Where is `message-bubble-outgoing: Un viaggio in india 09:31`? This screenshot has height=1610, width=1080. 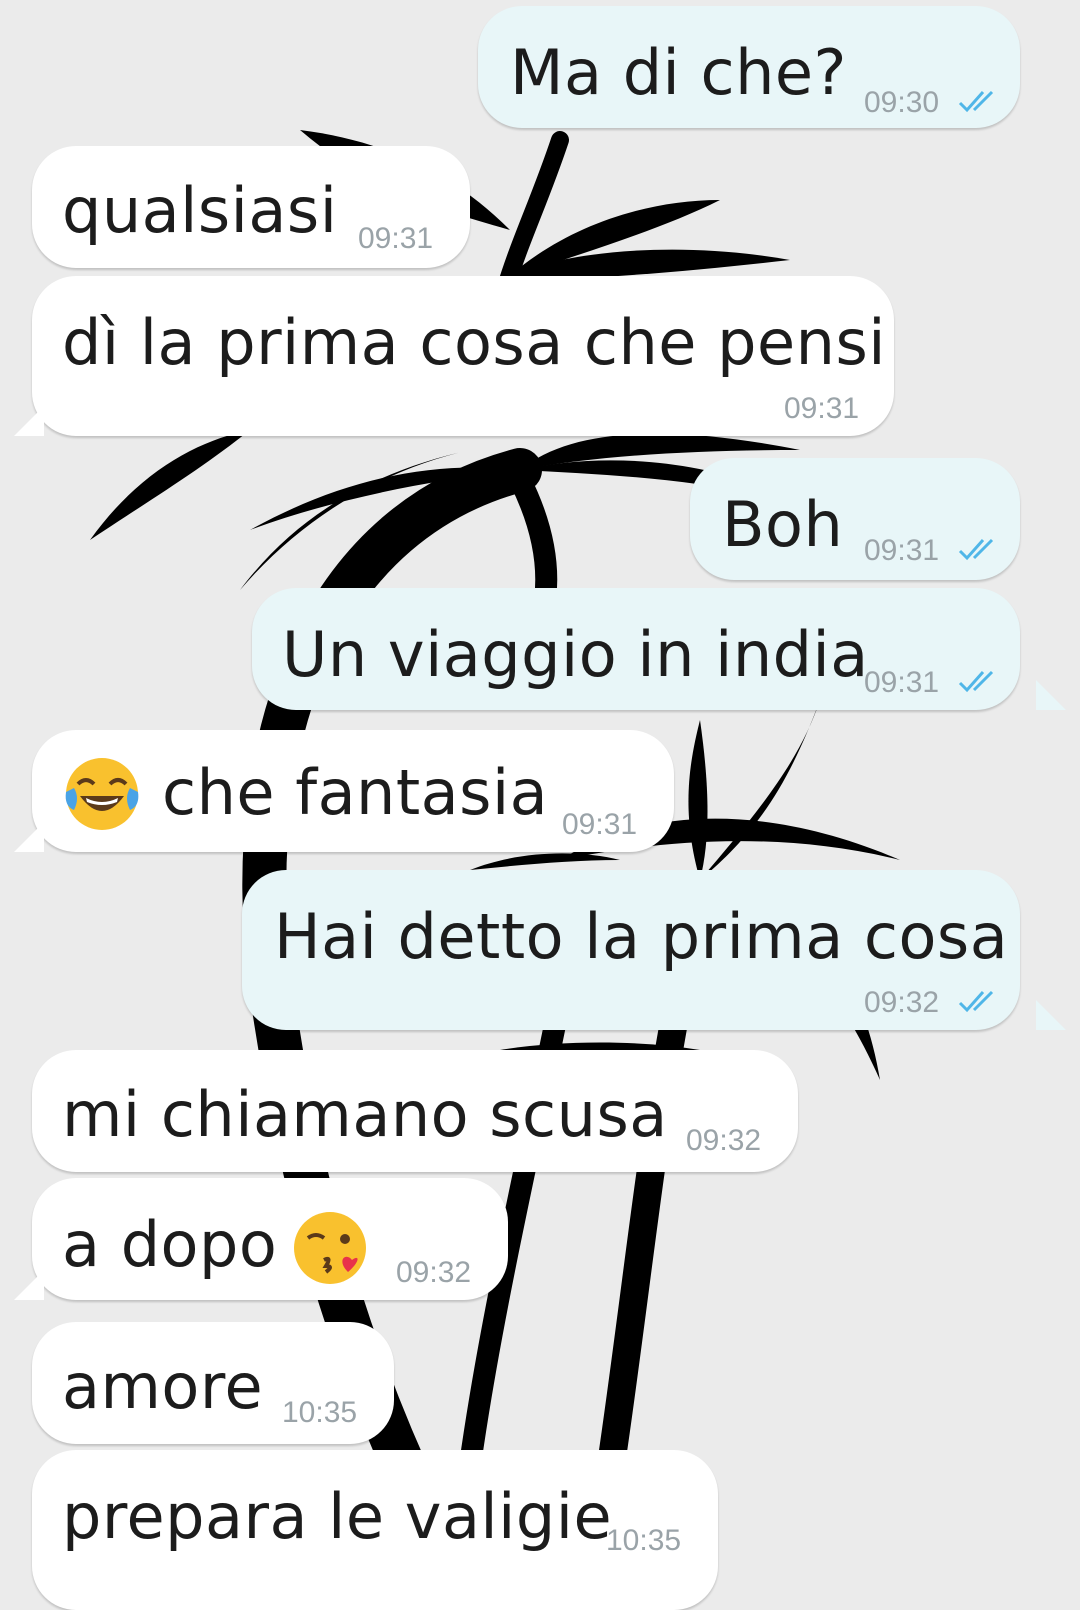 message-bubble-outgoing: Un viaggio in india 09:31 is located at coordinates (636, 649).